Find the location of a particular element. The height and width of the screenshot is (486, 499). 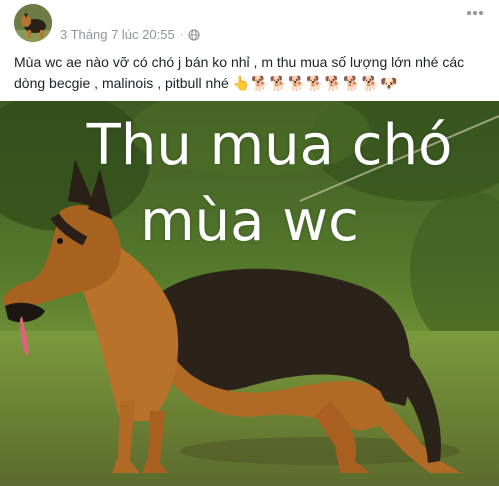

more-options-icon is located at coordinates (475, 13).